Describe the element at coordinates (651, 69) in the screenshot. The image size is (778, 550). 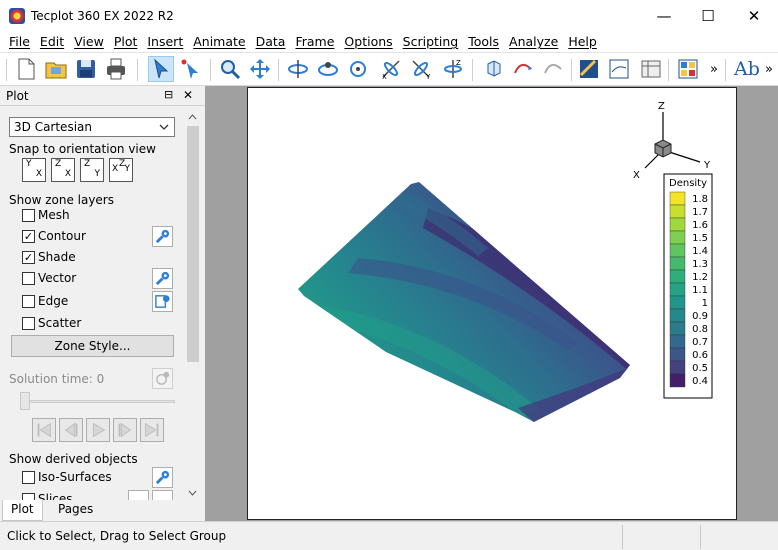
I see `zone-tool-button` at that location.